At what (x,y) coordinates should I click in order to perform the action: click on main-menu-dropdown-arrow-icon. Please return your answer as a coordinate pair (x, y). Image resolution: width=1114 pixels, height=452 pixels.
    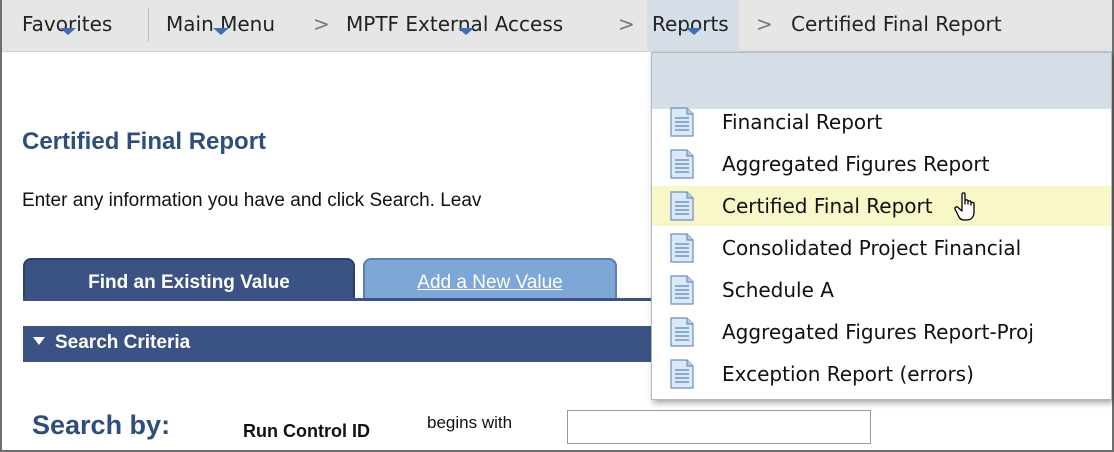
    Looking at the image, I should click on (221, 31).